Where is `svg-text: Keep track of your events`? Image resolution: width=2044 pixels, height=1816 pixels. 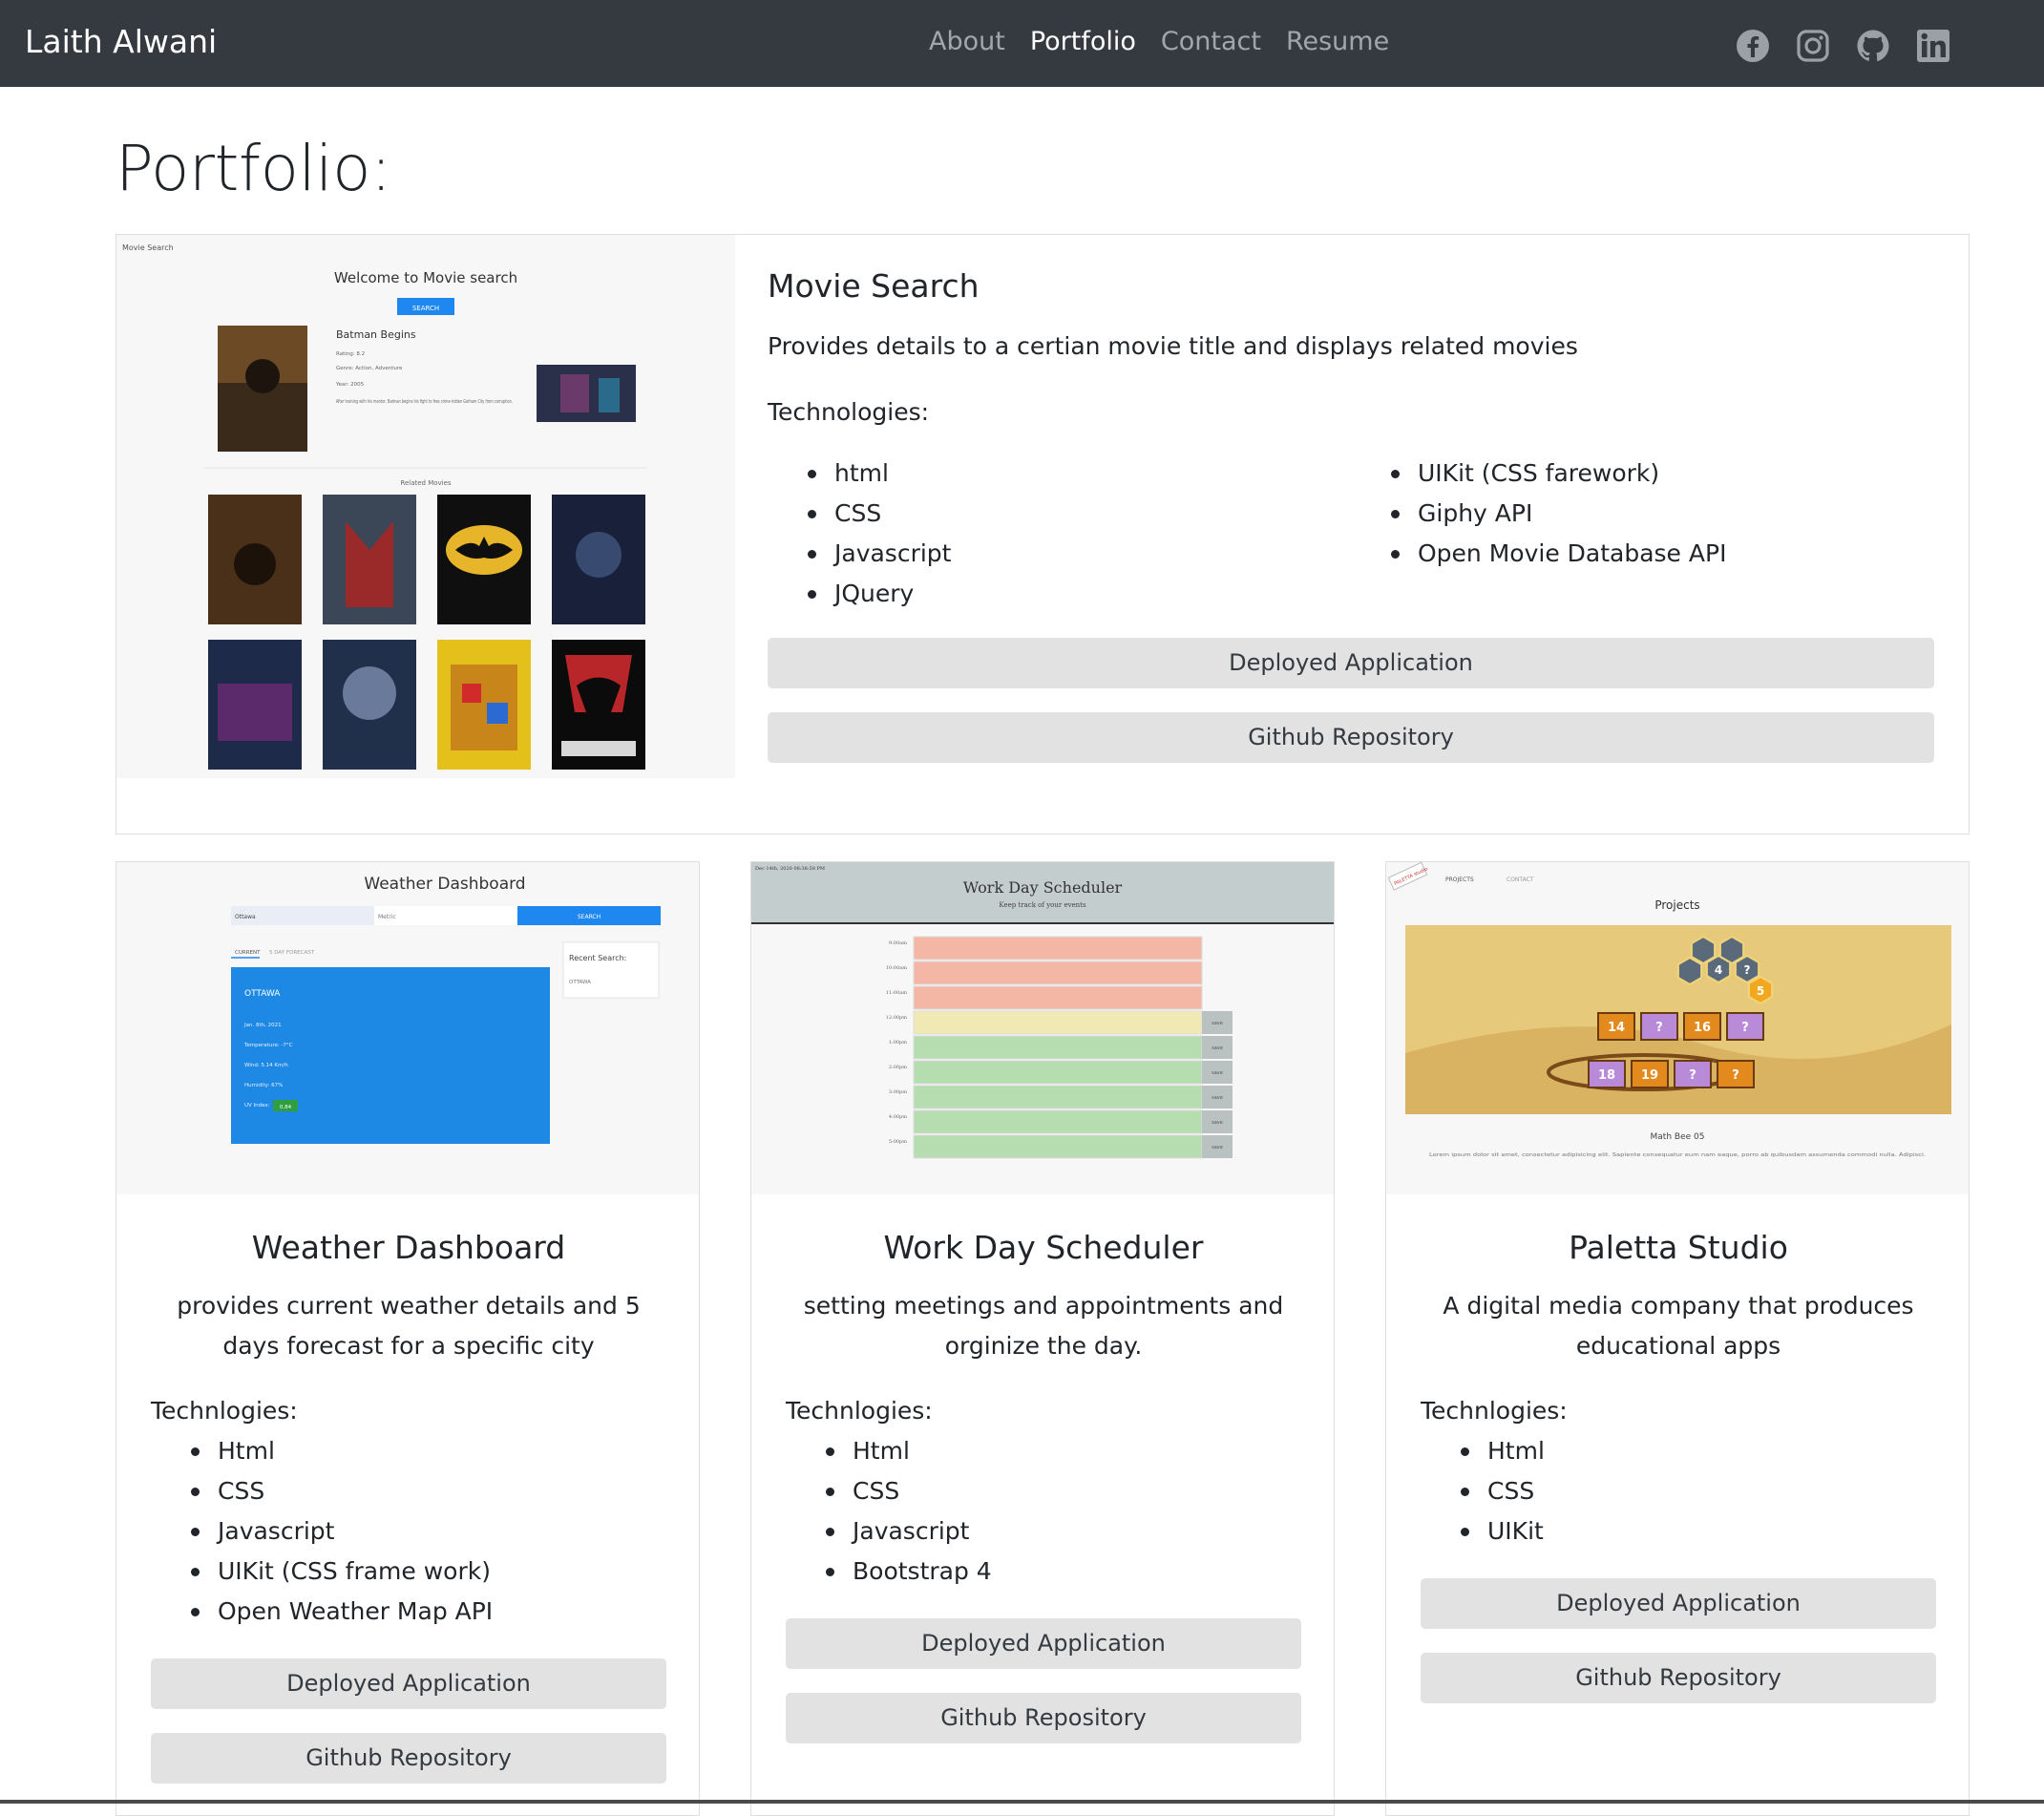 svg-text: Keep track of your events is located at coordinates (1042, 905).